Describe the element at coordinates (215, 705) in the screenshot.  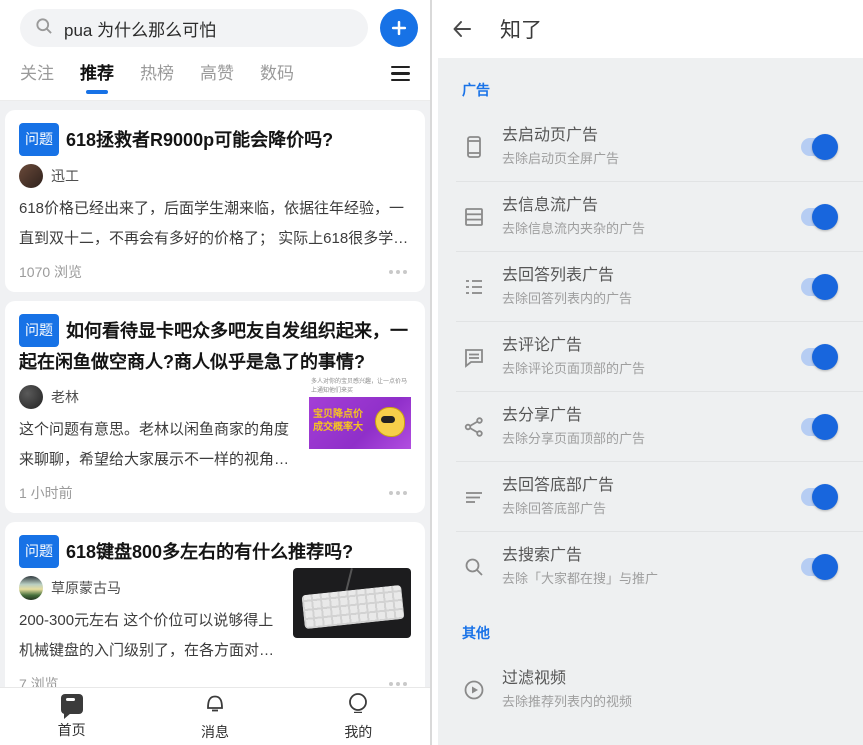
I see `bell-icon` at that location.